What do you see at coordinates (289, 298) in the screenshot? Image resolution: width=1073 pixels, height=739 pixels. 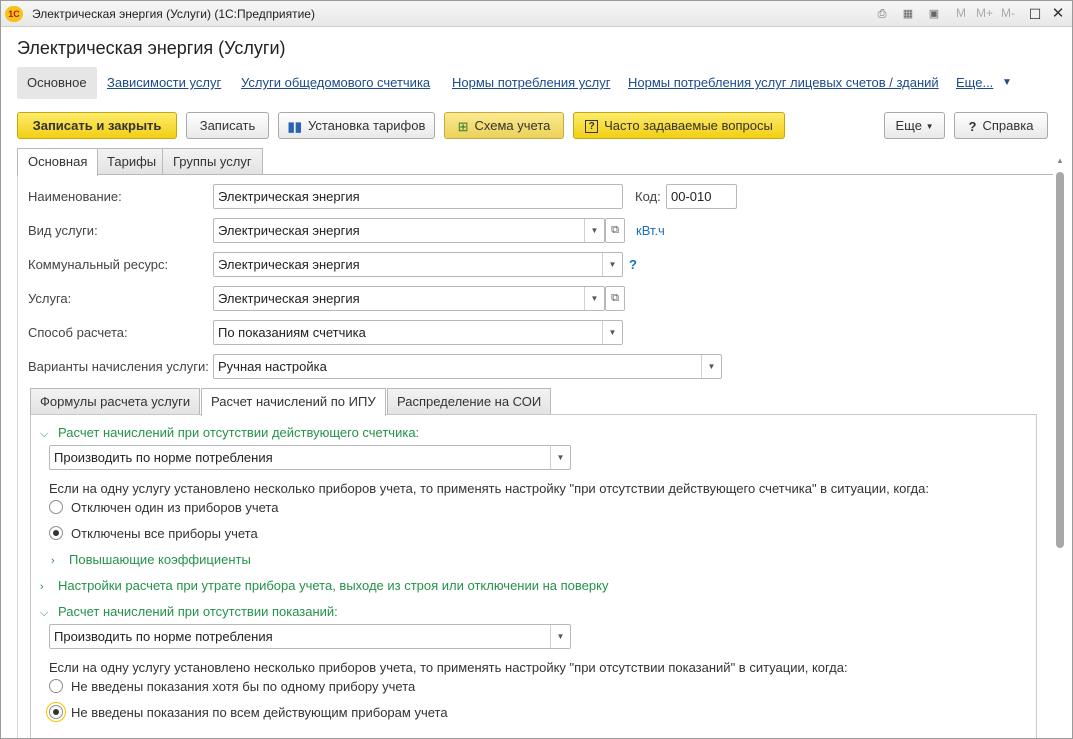 I see `service-value: Электрическая энергия` at bounding box center [289, 298].